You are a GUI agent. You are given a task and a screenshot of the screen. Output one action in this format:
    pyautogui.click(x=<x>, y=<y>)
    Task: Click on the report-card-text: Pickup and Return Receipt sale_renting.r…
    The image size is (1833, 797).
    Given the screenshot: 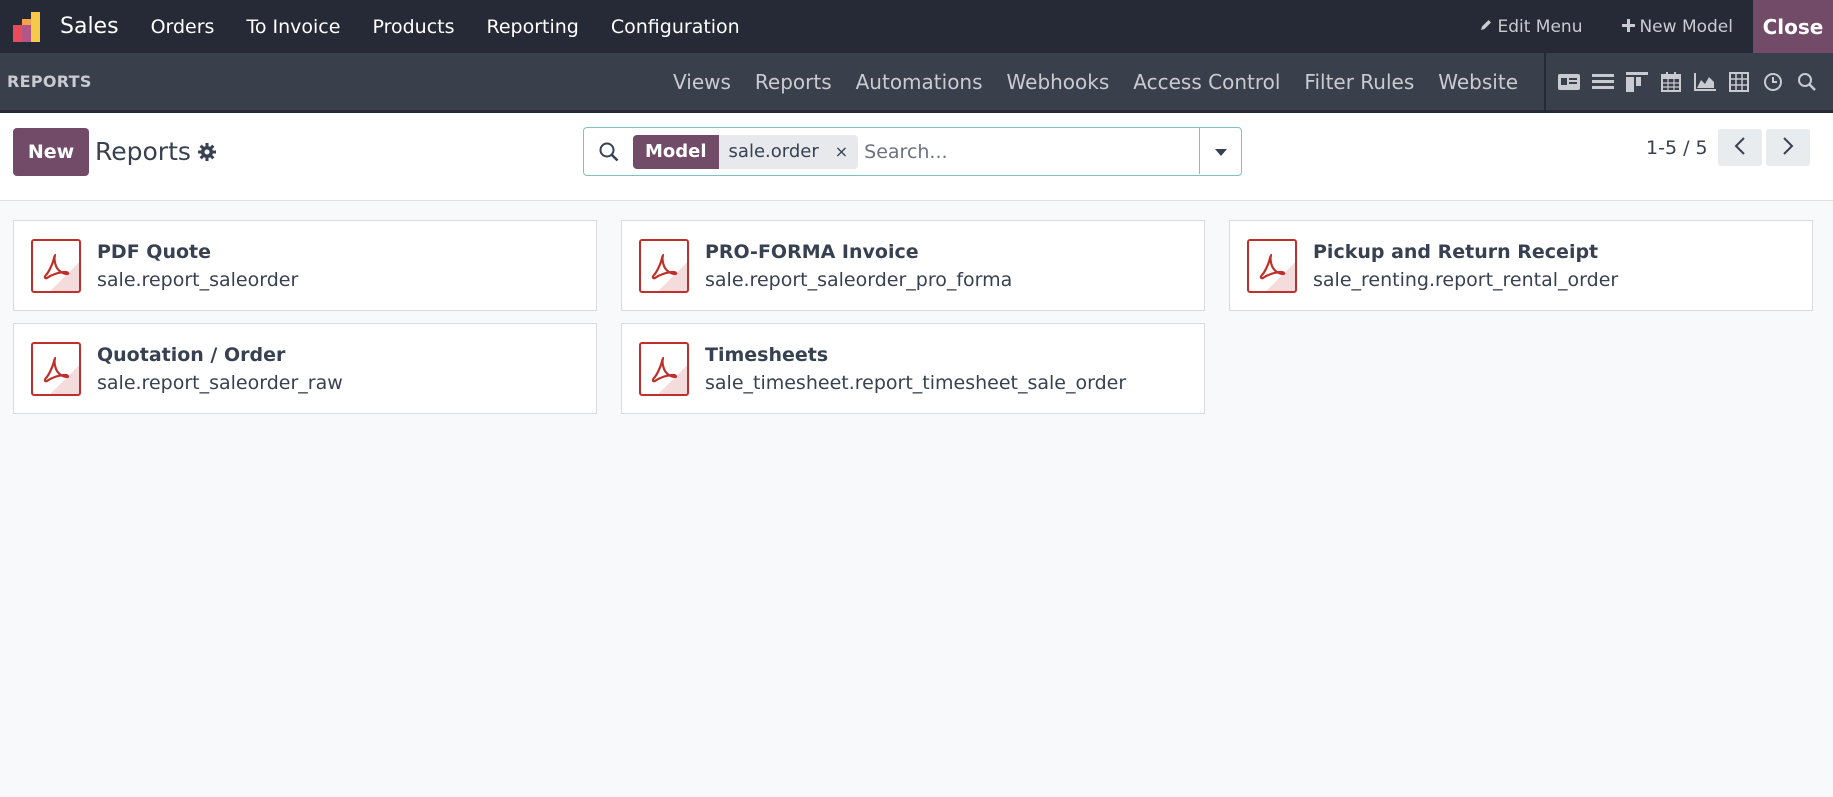 What is the action you would take?
    pyautogui.click(x=1465, y=266)
    